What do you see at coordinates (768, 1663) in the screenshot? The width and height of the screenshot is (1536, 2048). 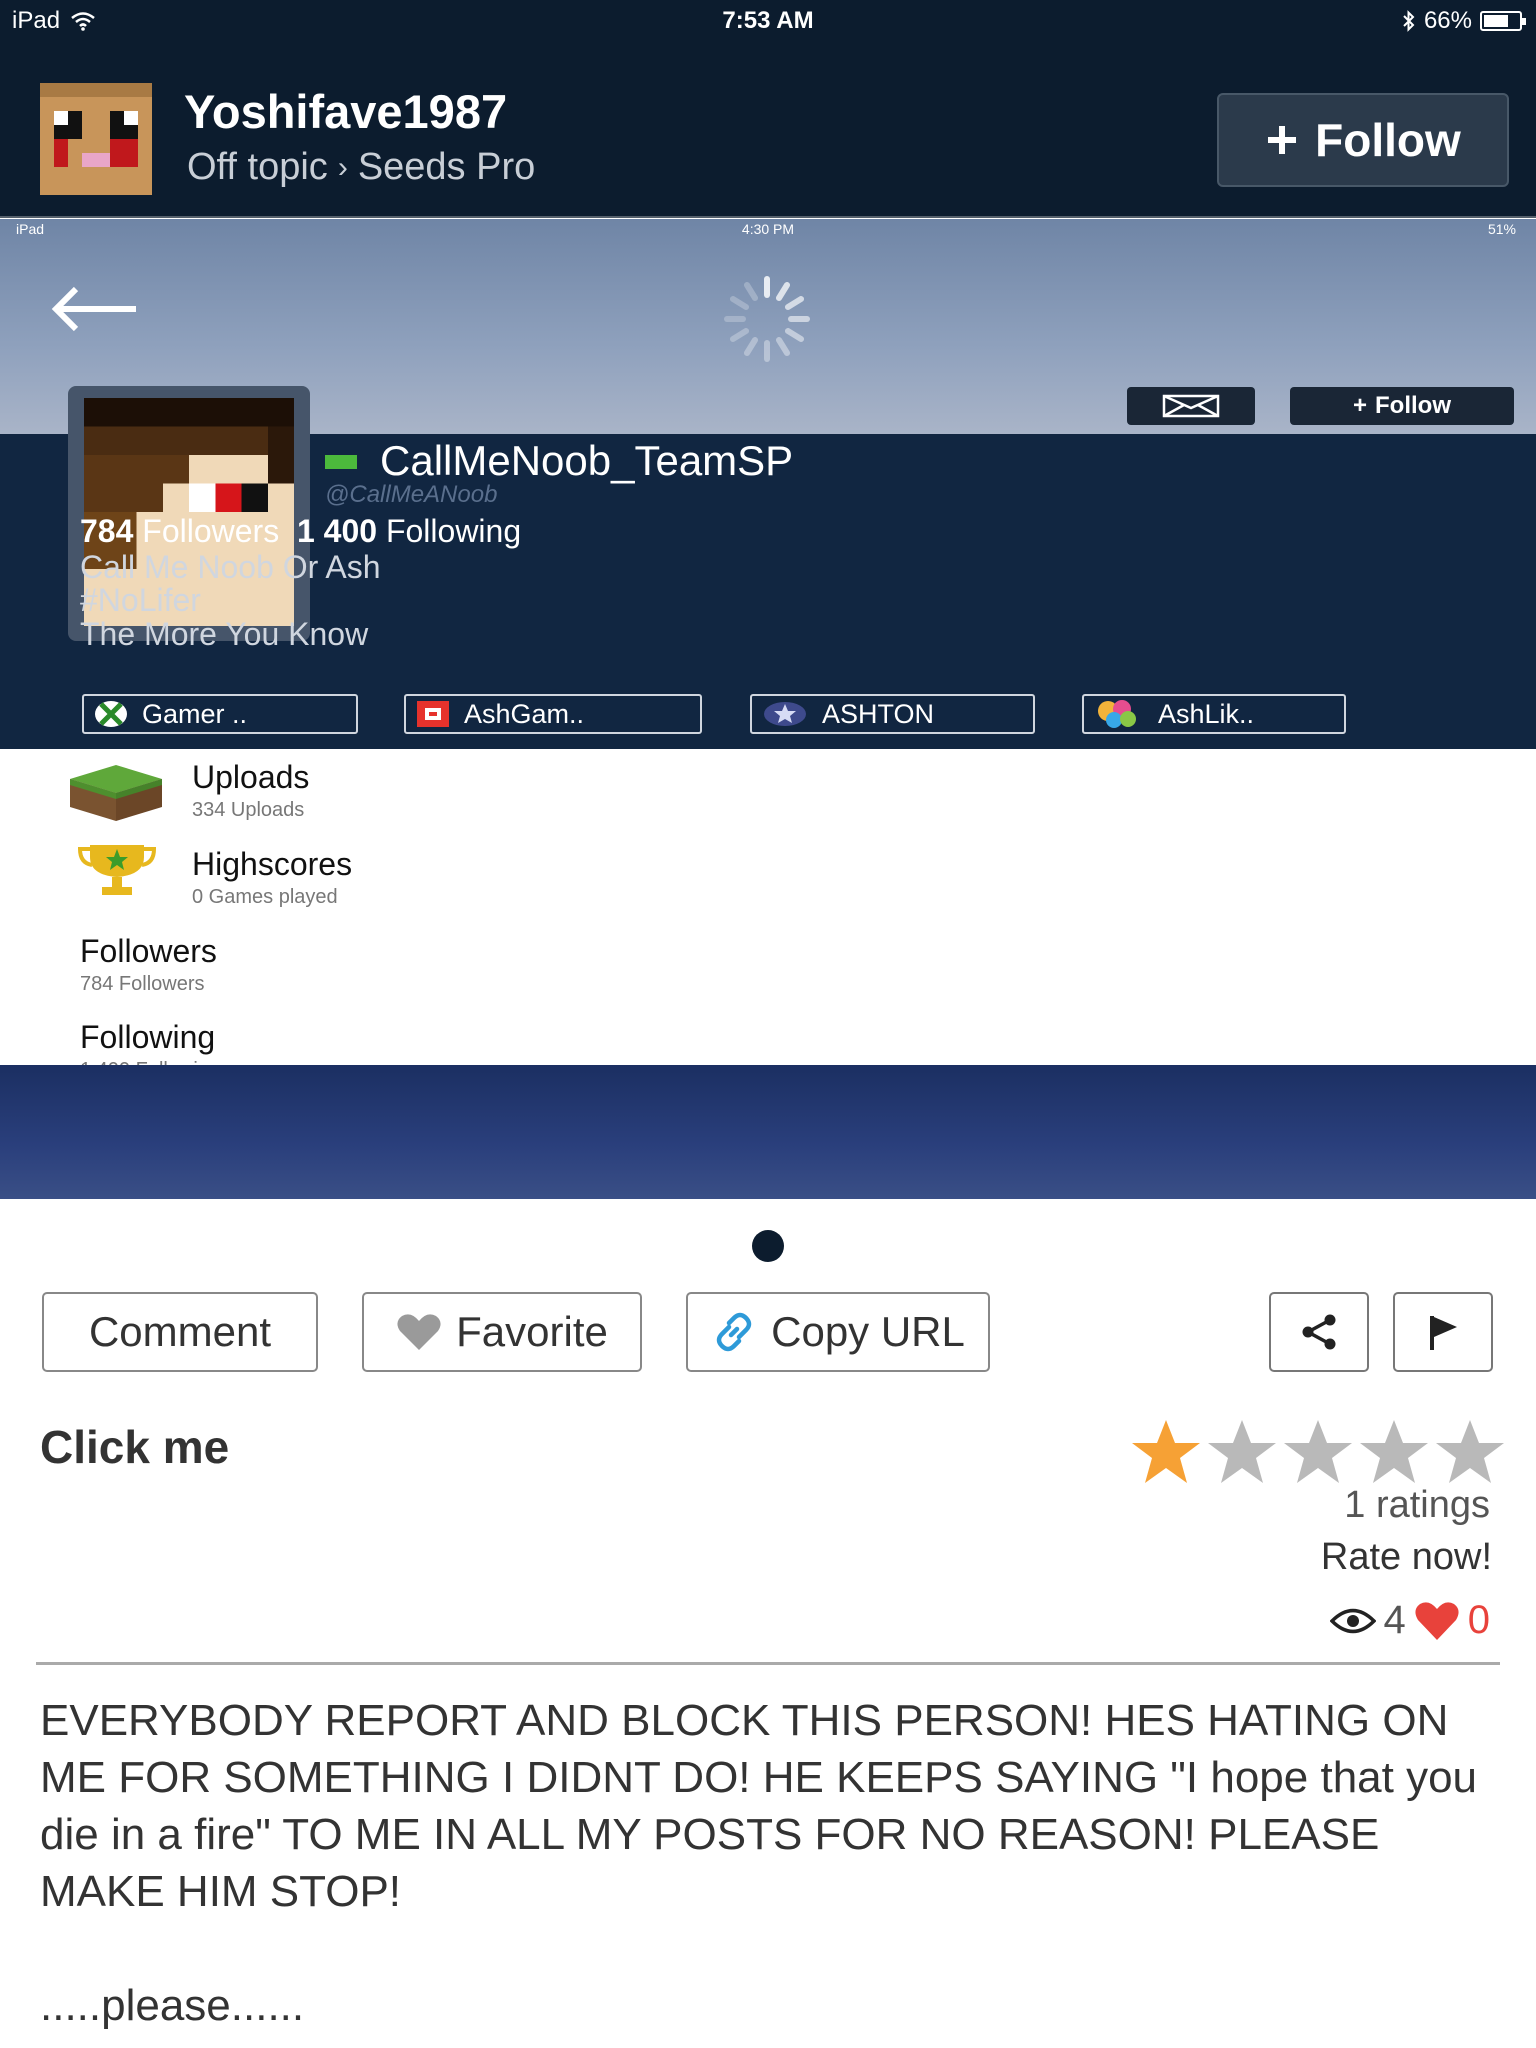 I see `divider` at bounding box center [768, 1663].